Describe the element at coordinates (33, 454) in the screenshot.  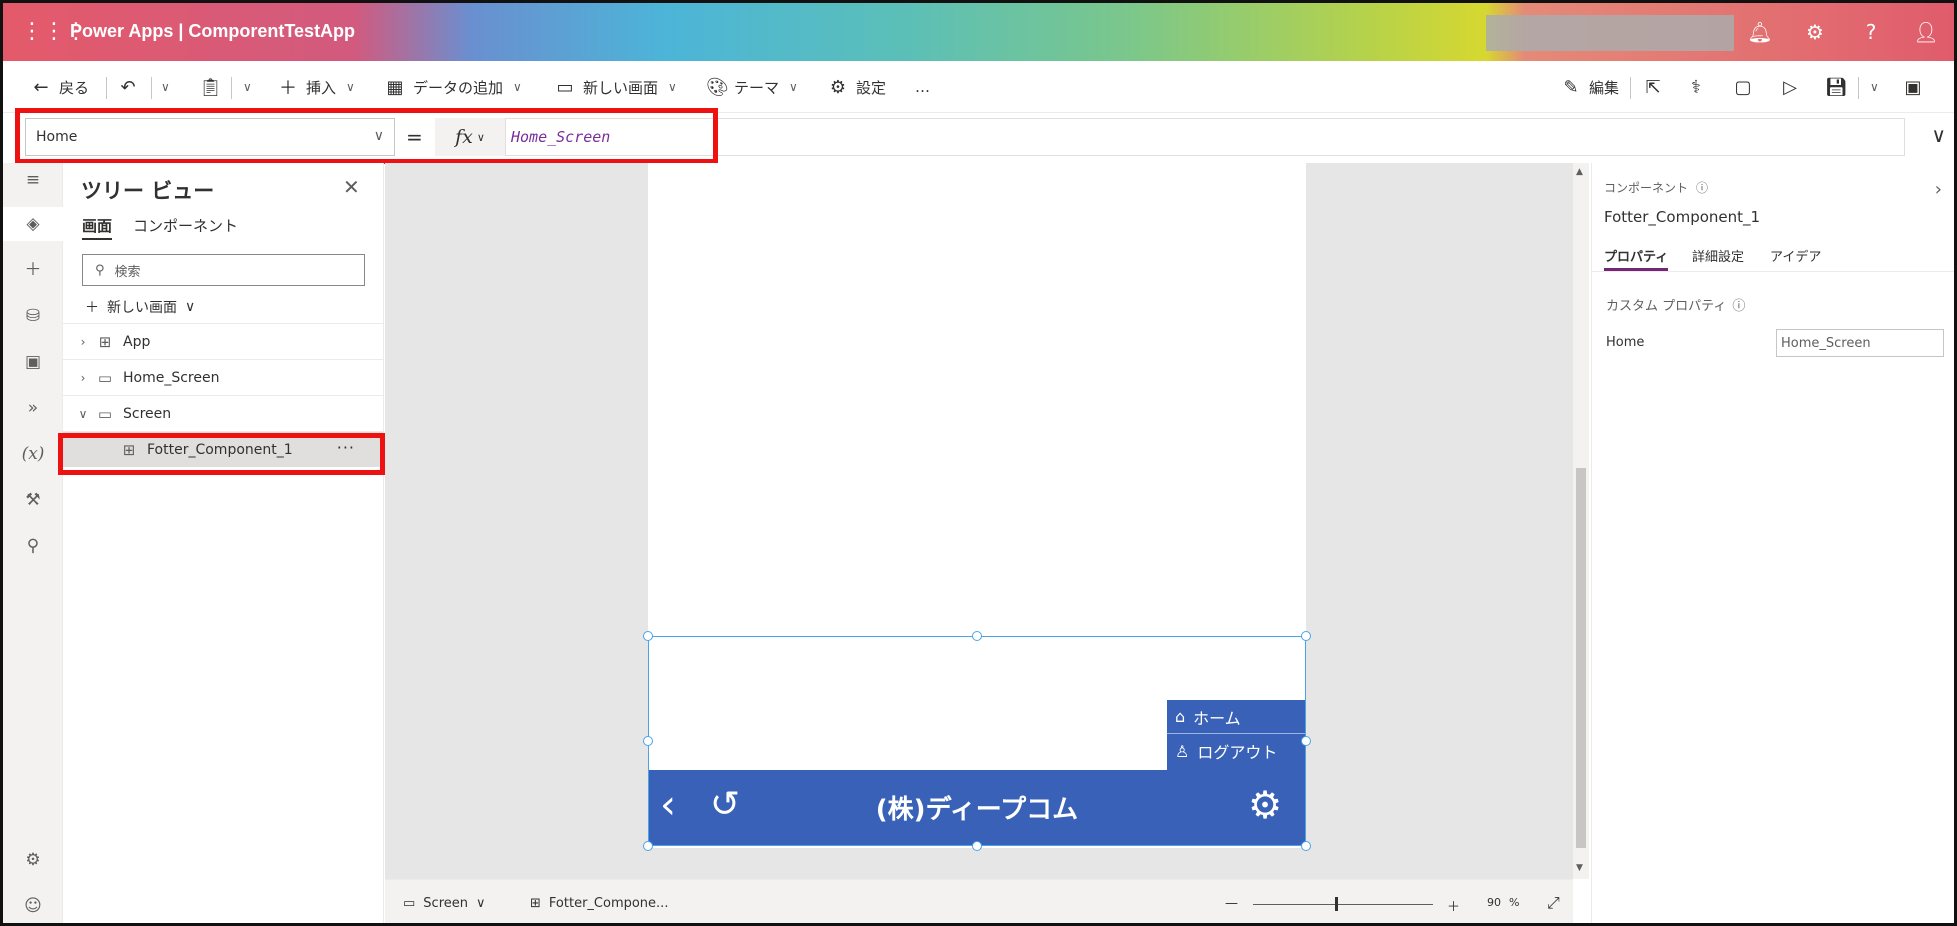
I see `variables-icon: (x)` at that location.